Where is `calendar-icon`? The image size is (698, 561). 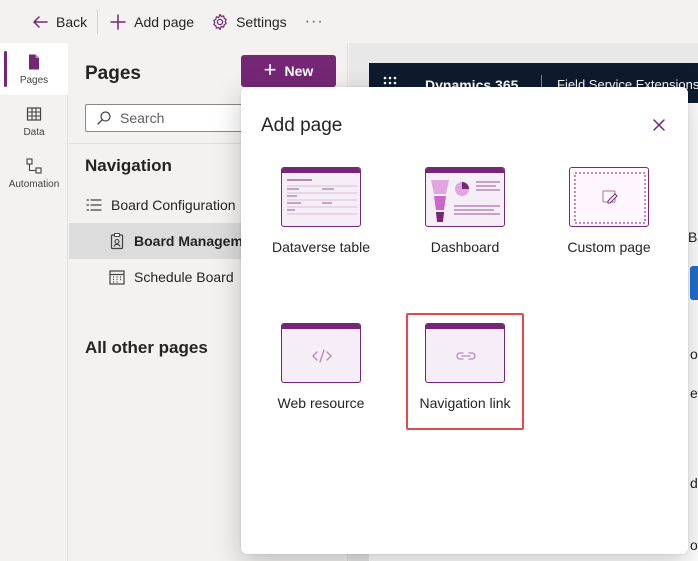 calendar-icon is located at coordinates (117, 277).